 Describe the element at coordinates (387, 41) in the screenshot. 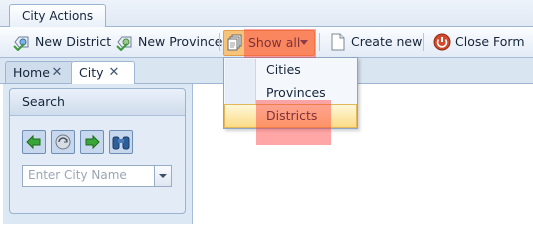

I see `create-new-label: Create new` at that location.